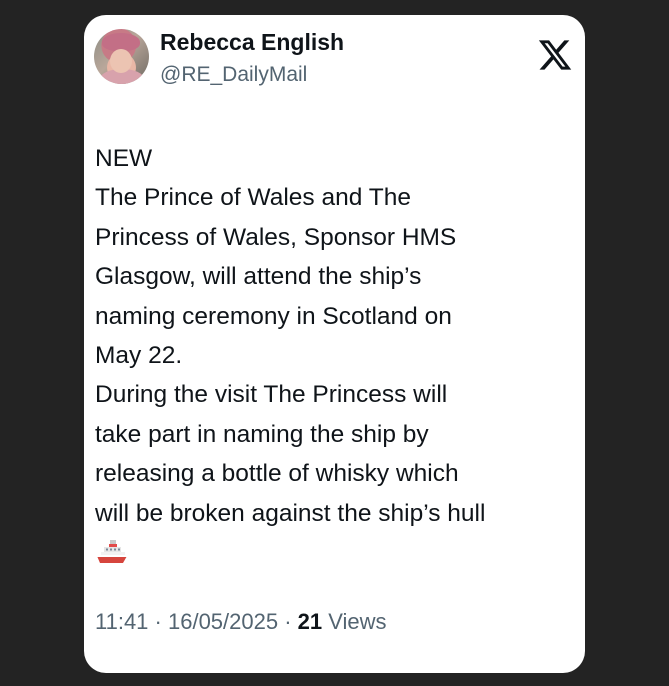 Image resolution: width=669 pixels, height=686 pixels. Describe the element at coordinates (271, 395) in the screenshot. I see `tweet-line: During the visit The Princess will` at that location.